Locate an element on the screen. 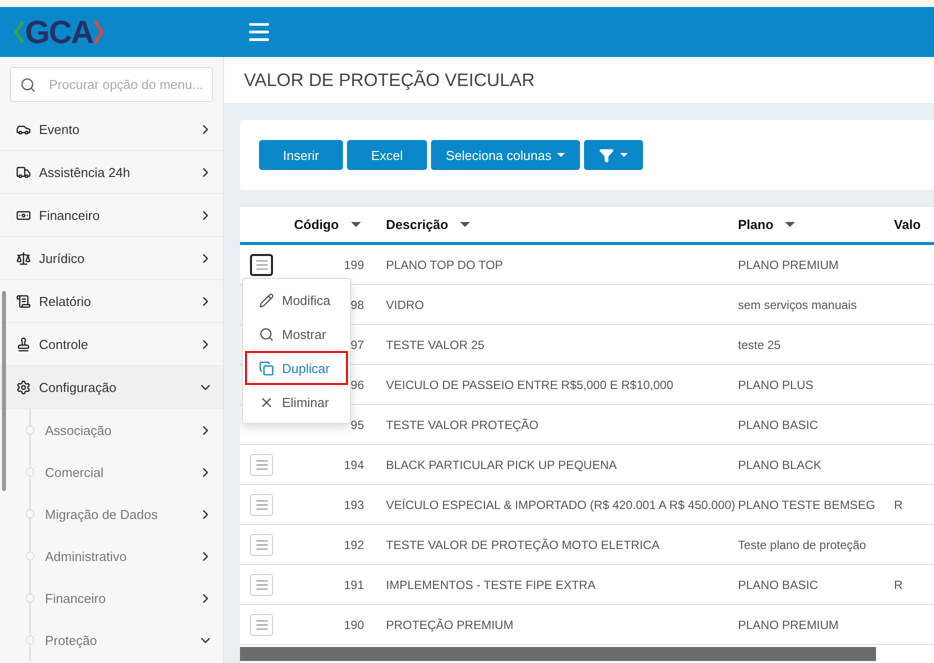 Image resolution: width=934 pixels, height=663 pixels. table-cell: BLACK PARTICULAR PICK UP PEQUENA is located at coordinates (501, 465).